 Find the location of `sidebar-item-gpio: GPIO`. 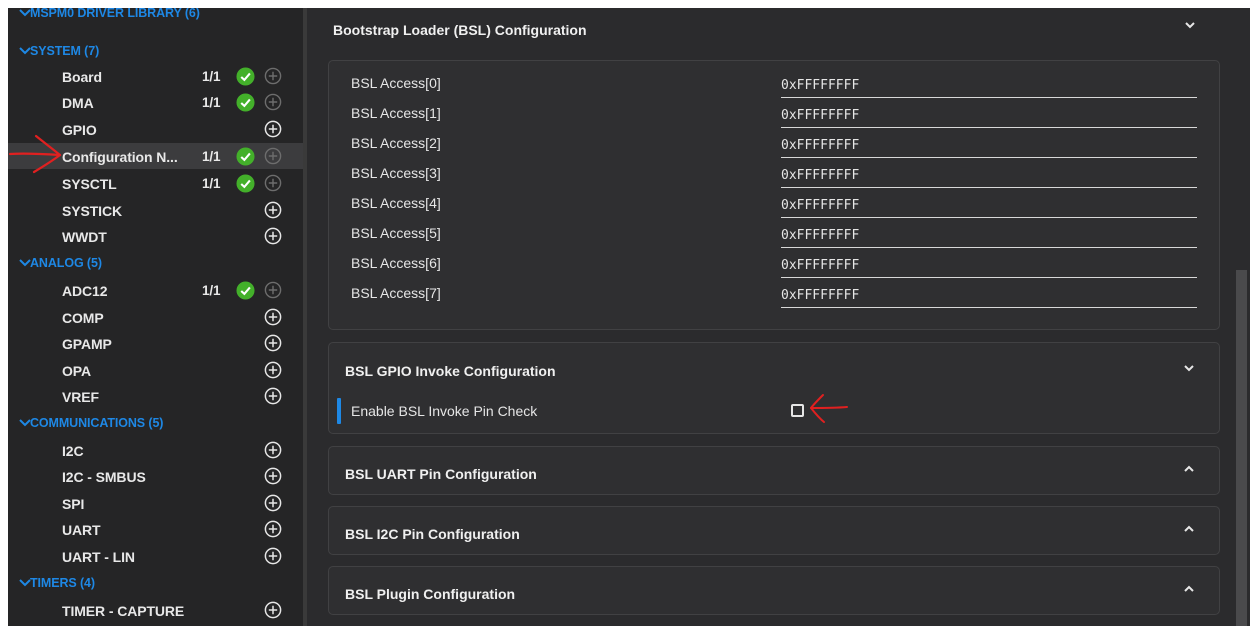

sidebar-item-gpio: GPIO is located at coordinates (155, 129).